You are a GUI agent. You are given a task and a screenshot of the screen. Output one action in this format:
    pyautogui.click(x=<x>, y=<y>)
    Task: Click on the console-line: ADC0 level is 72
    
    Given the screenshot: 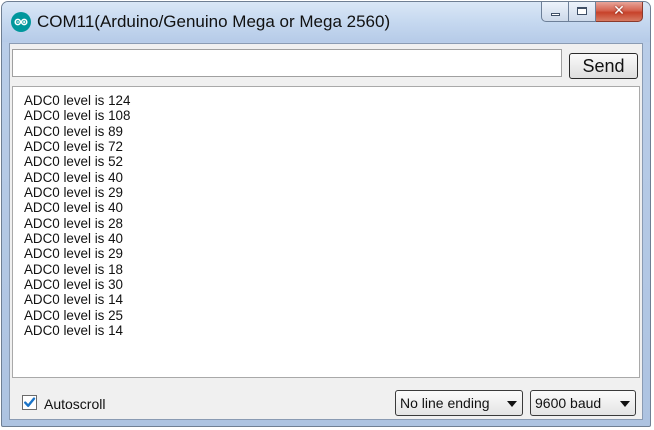 What is the action you would take?
    pyautogui.click(x=73, y=147)
    